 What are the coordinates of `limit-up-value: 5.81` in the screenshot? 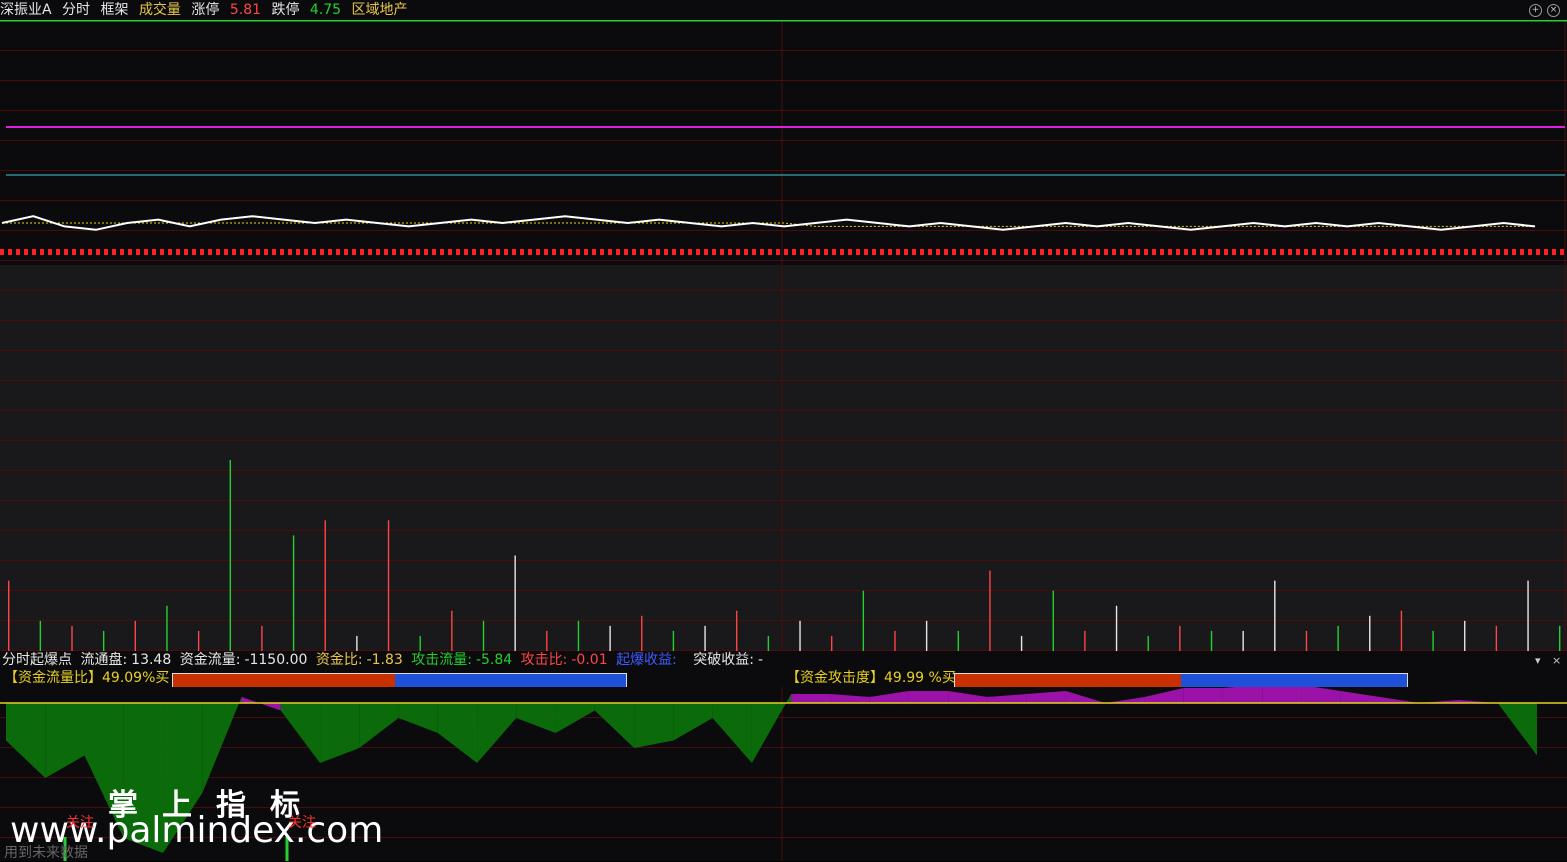 It's located at (245, 10).